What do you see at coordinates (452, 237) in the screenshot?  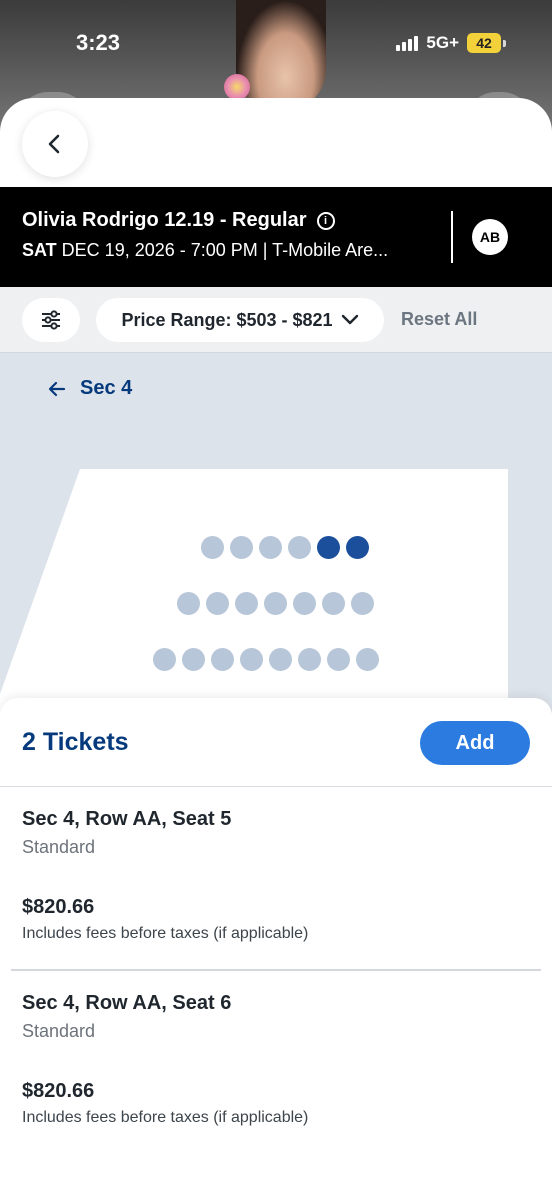 I see `header-divider` at bounding box center [452, 237].